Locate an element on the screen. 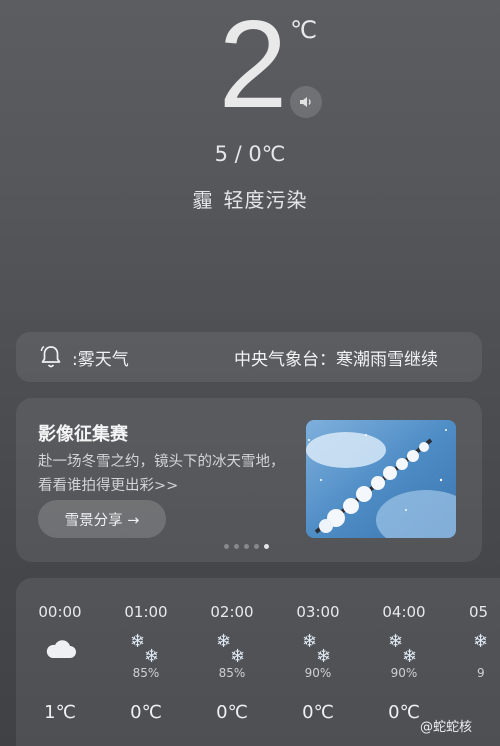  hour-column: 03:00 ❄ ❄ 90% 0℃ is located at coordinates (318, 662).